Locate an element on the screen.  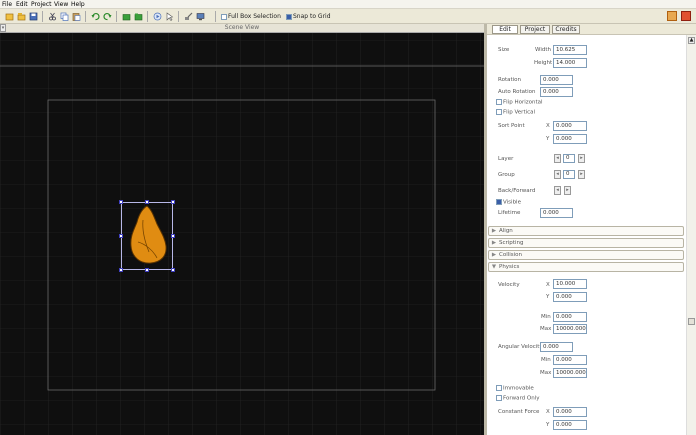
immovable-checkbox is located at coordinates (499, 388).